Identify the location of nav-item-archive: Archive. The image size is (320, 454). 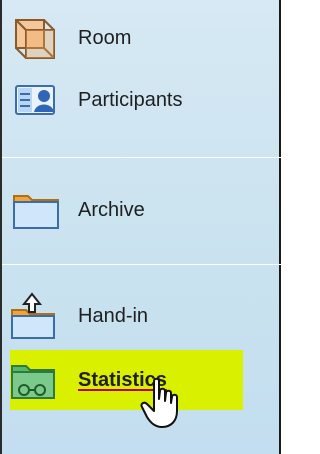
(77, 210).